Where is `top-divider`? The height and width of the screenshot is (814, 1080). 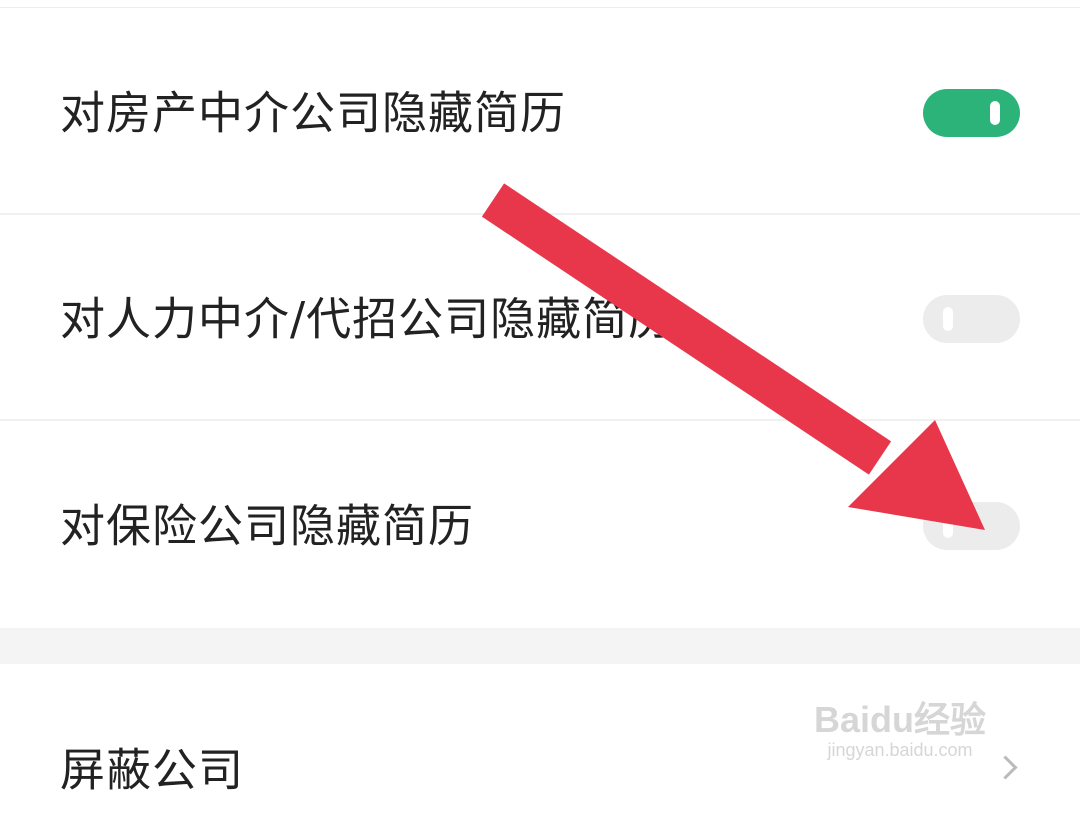 top-divider is located at coordinates (540, 4).